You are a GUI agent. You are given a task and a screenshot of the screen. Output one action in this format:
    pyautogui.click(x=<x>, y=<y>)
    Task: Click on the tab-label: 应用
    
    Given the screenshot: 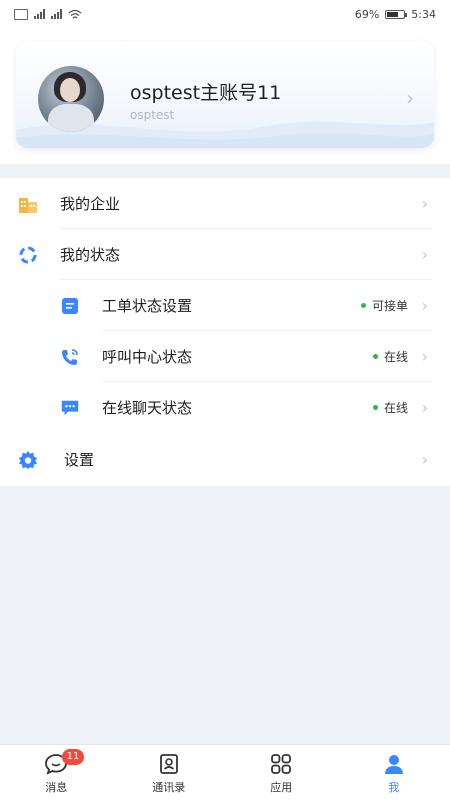 What is the action you would take?
    pyautogui.click(x=281, y=787)
    